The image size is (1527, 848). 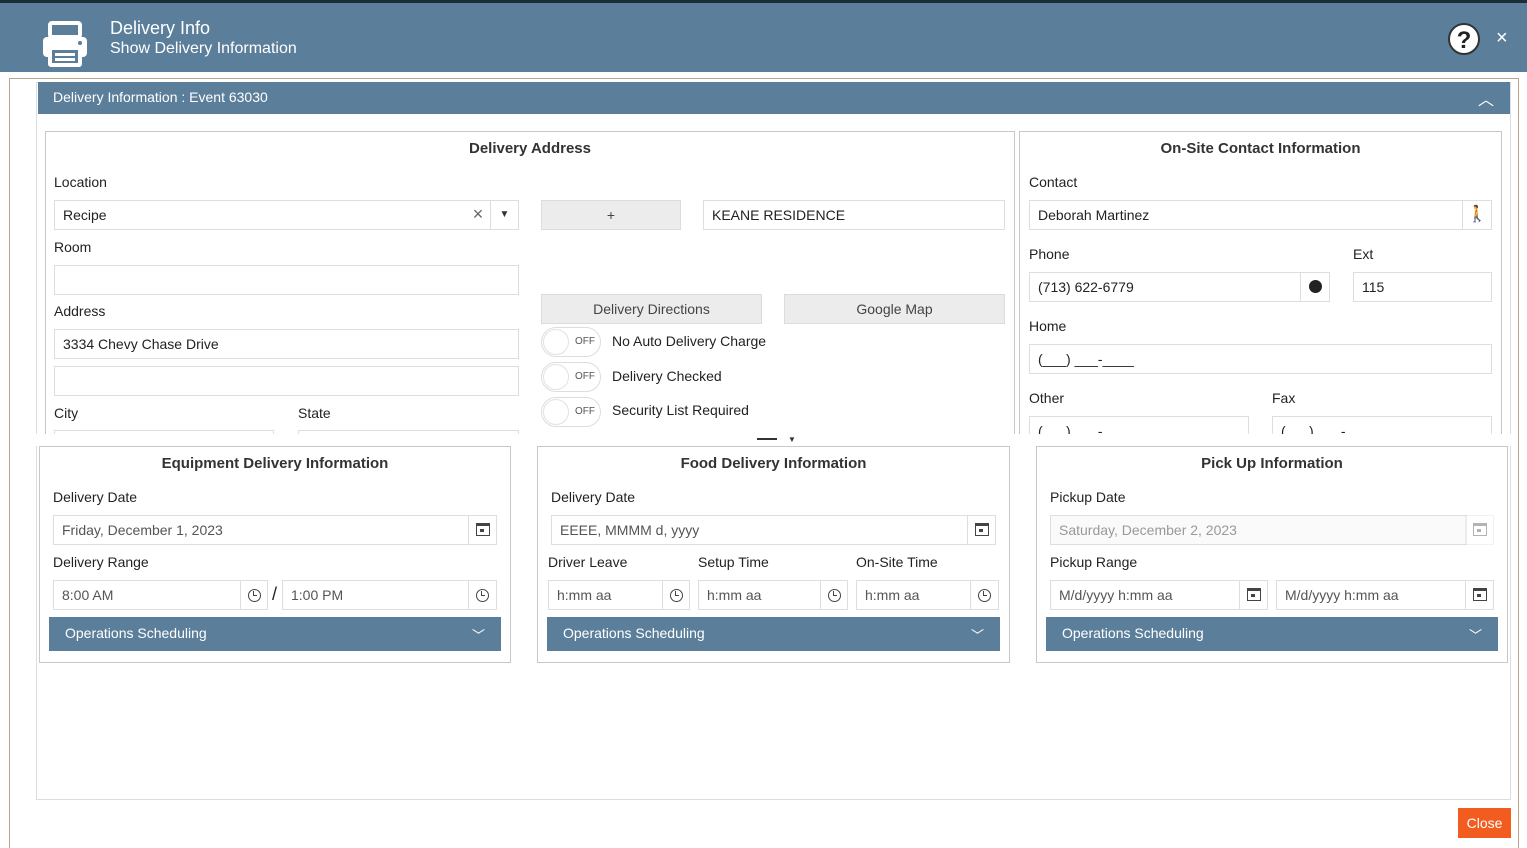 What do you see at coordinates (1260, 148) in the screenshot?
I see `contact-title: On-Site Contact Information` at bounding box center [1260, 148].